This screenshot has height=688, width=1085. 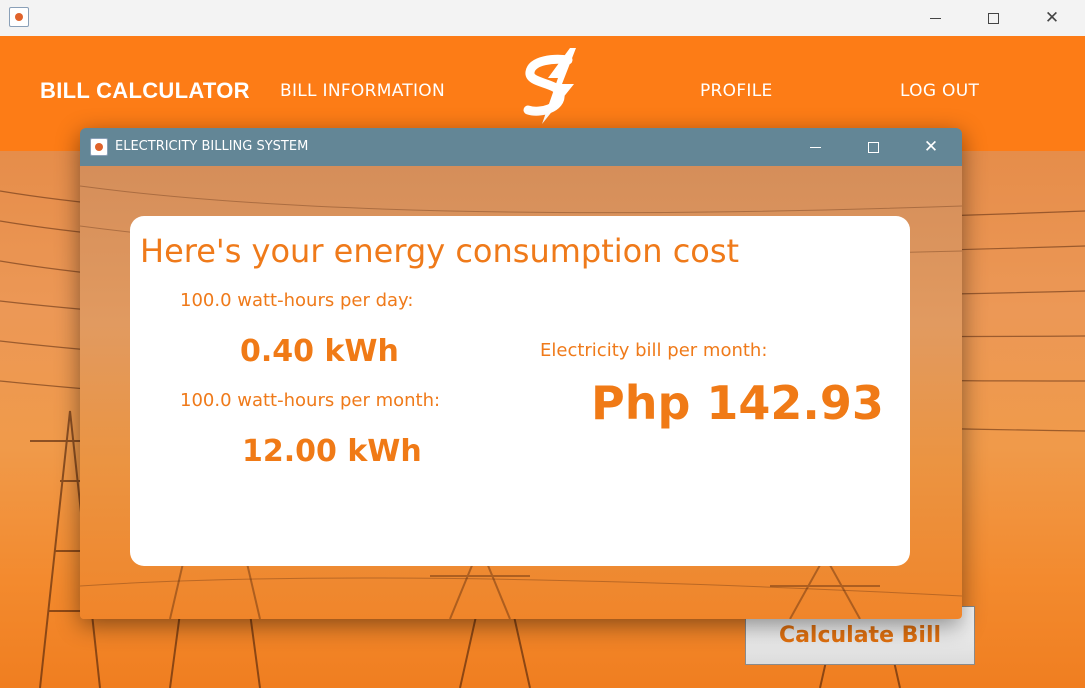 I want to click on lightning-peso-logo-icon, so click(x=549, y=86).